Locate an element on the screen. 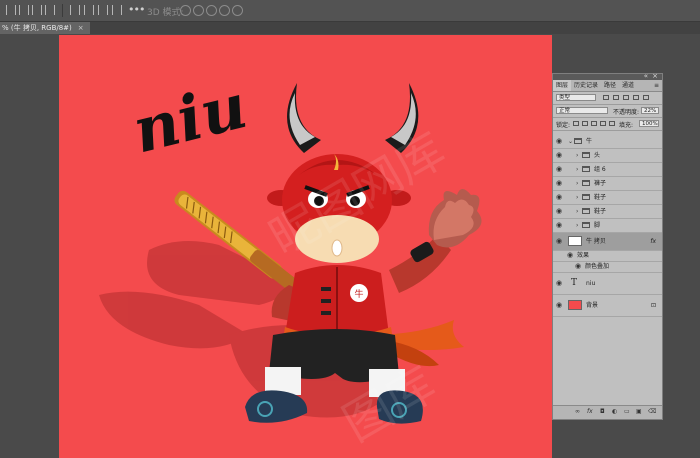  more-icon: ••• is located at coordinates (136, 9).